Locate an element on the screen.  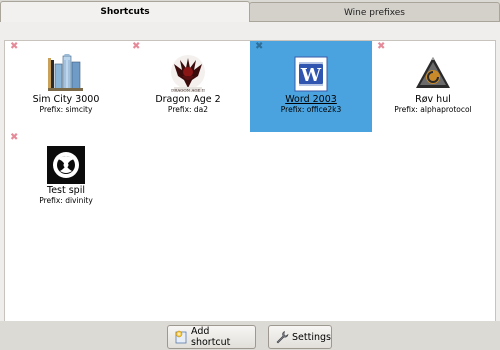
shortcut-item: ✖ DRAGON AGE II Dragon Age 2 Prefix: da2 is located at coordinates (188, 86).